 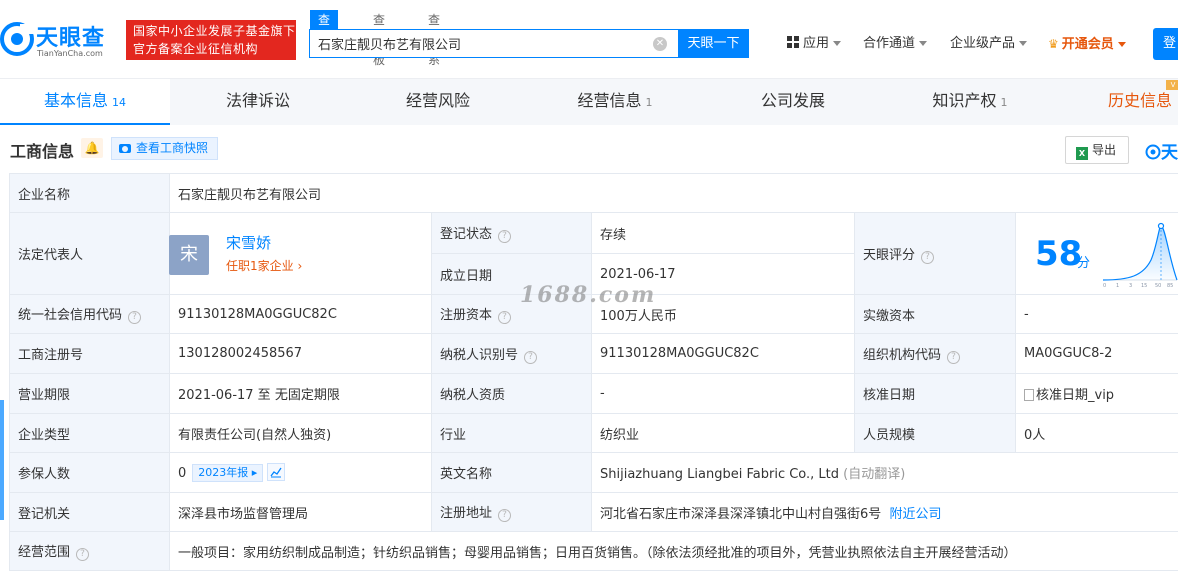 What do you see at coordinates (300, 393) in the screenshot?
I see `term-value: 2021-06-17 至 无固定期限` at bounding box center [300, 393].